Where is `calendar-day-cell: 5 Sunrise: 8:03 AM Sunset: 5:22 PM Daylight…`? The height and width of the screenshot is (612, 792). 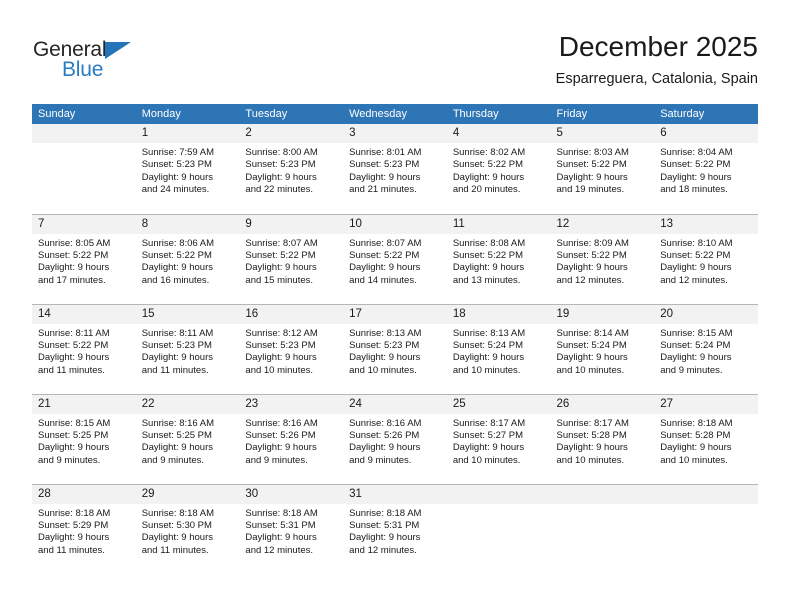
calendar-day-cell: 5 Sunrise: 8:03 AM Sunset: 5:22 PM Daylight… is located at coordinates (602, 169).